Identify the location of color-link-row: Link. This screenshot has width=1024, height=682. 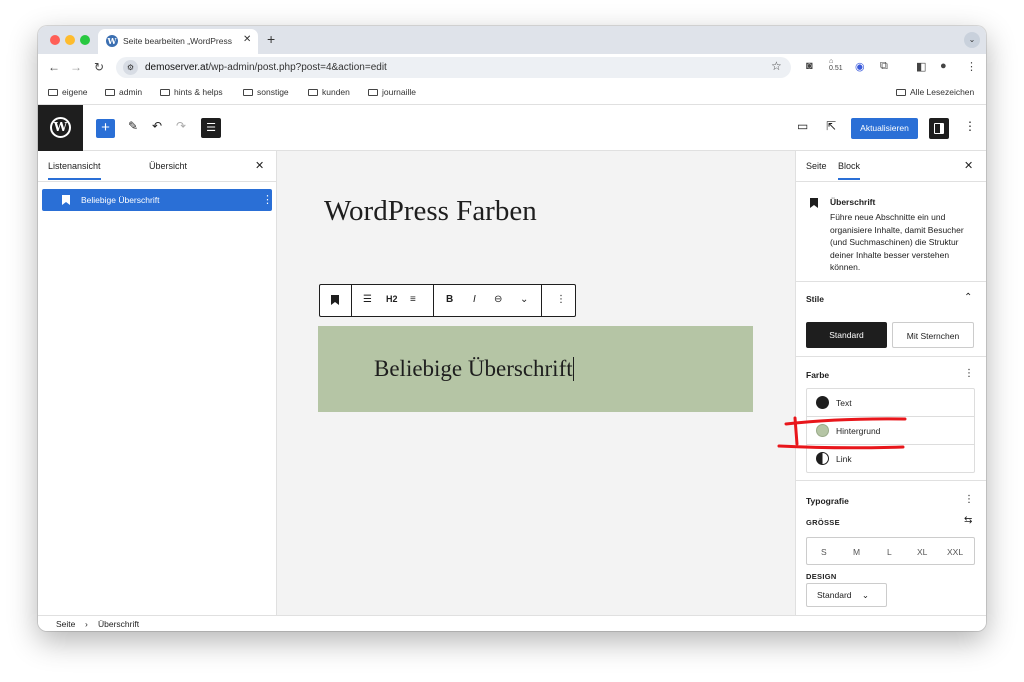
(890, 459).